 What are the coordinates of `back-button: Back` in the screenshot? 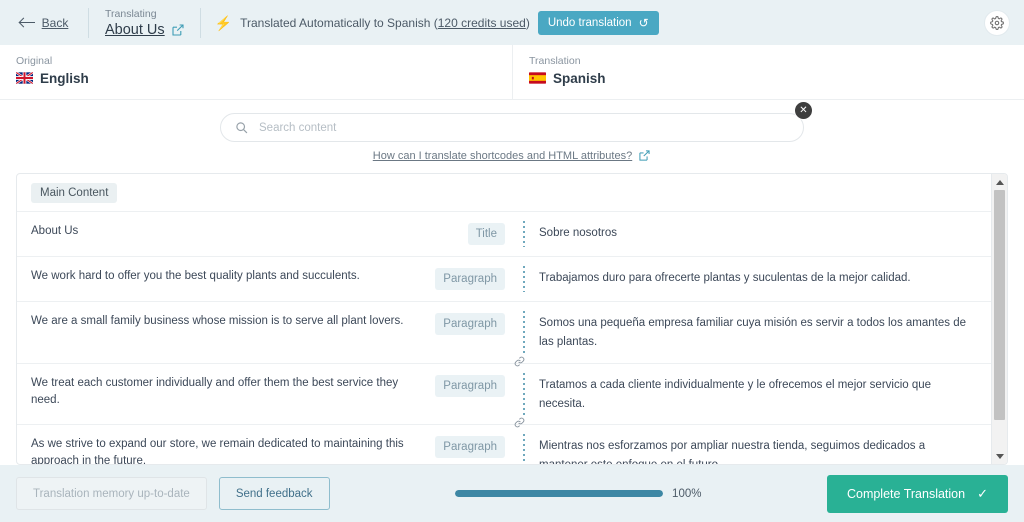 It's located at (44, 23).